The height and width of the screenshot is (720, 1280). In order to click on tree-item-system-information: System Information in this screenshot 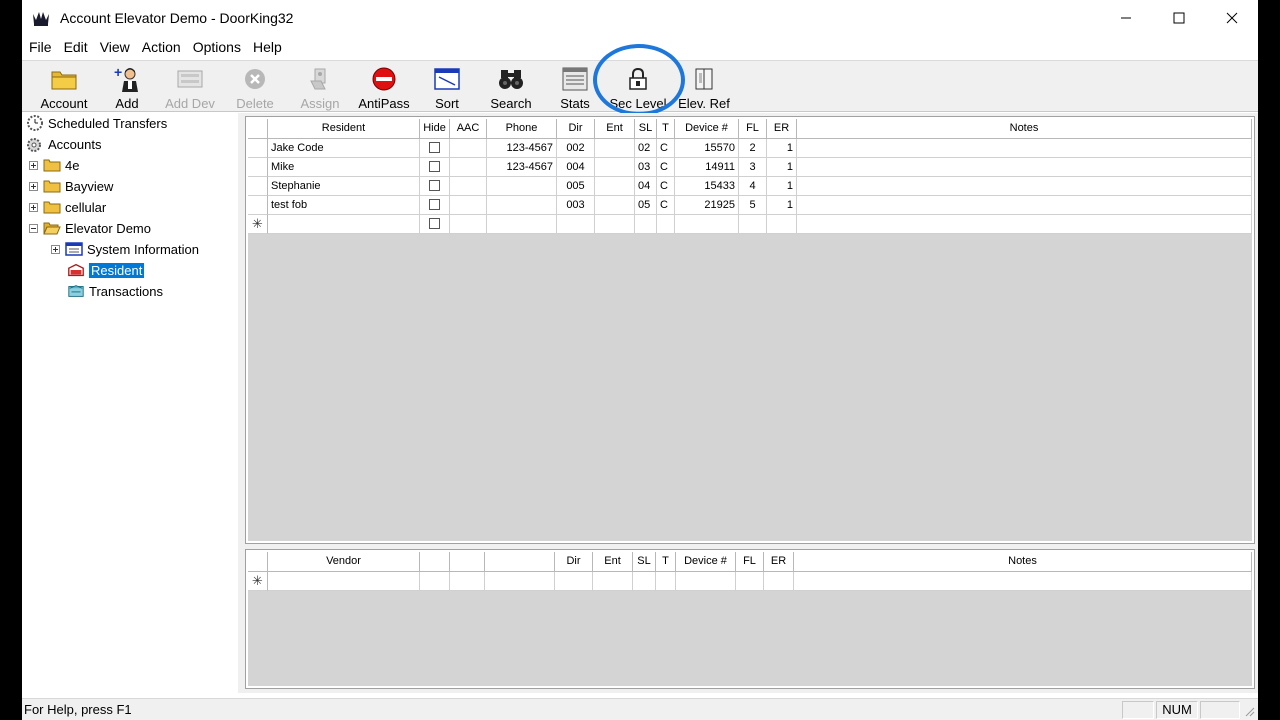, I will do `click(125, 249)`.